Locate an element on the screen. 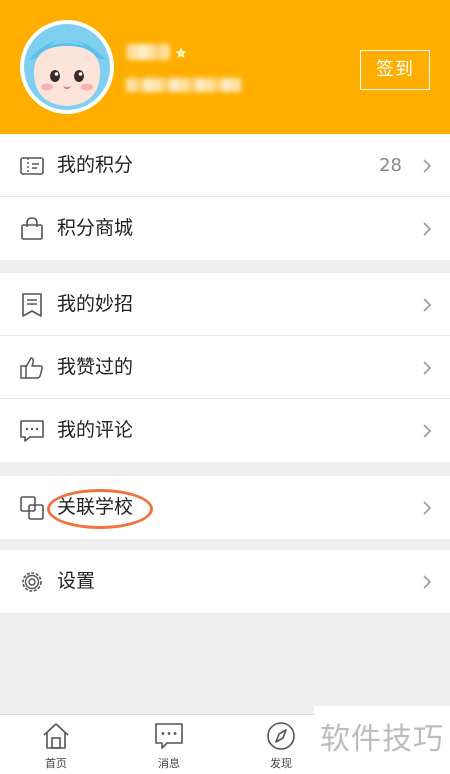  comment-icon is located at coordinates (32, 431).